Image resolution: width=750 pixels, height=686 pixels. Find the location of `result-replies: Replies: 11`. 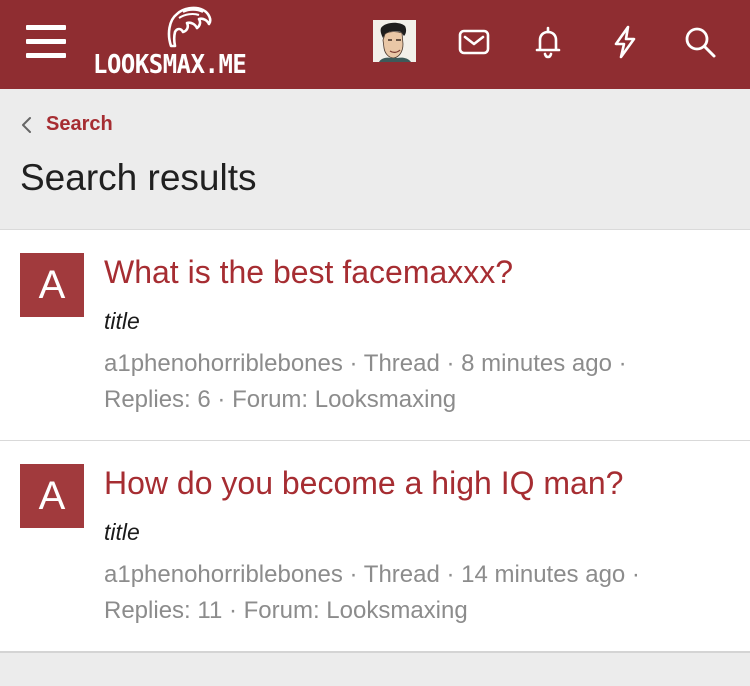

result-replies: Replies: 11 is located at coordinates (163, 610).